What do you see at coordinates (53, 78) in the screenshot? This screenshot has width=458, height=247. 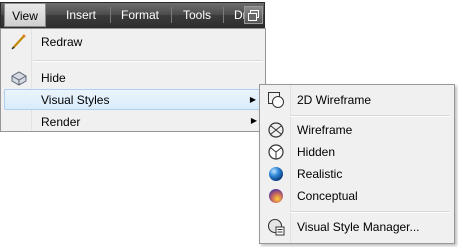 I see `menu-item-label: Hide` at bounding box center [53, 78].